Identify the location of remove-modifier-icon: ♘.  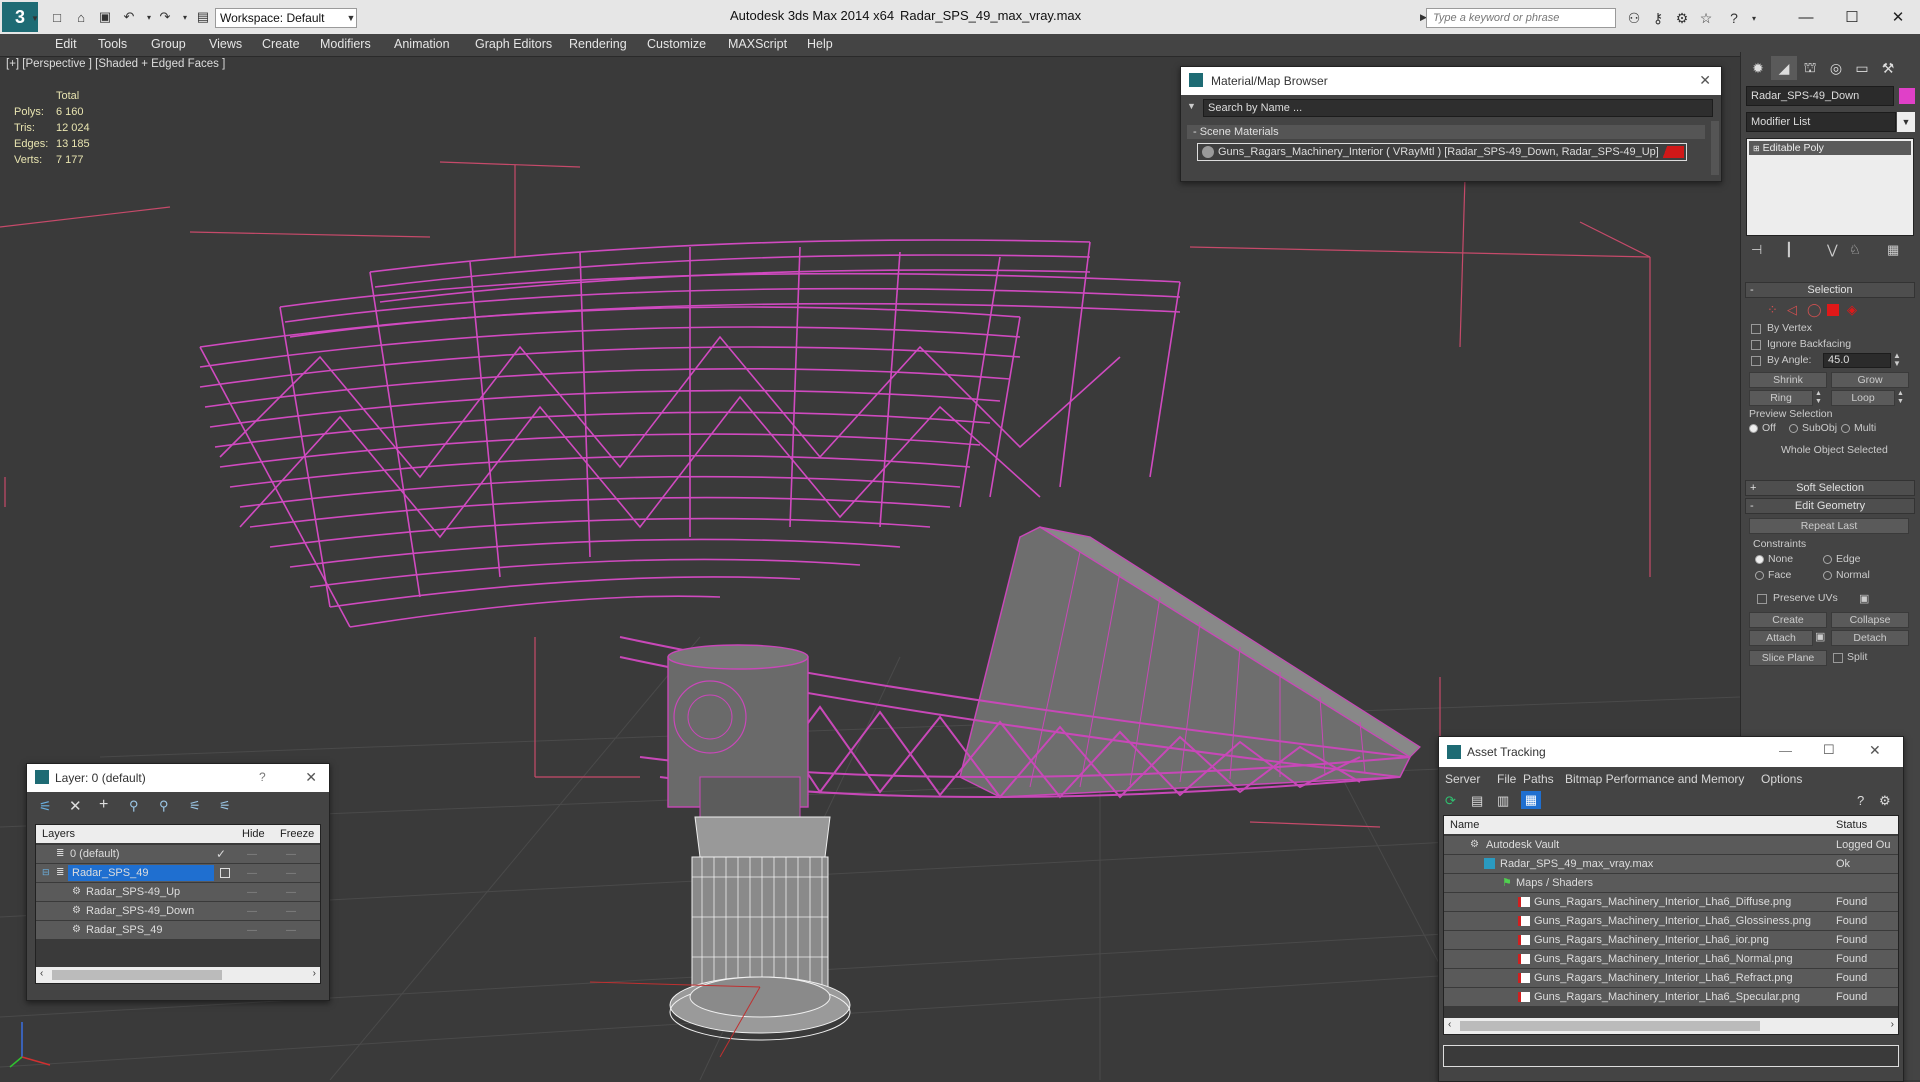
(1855, 250).